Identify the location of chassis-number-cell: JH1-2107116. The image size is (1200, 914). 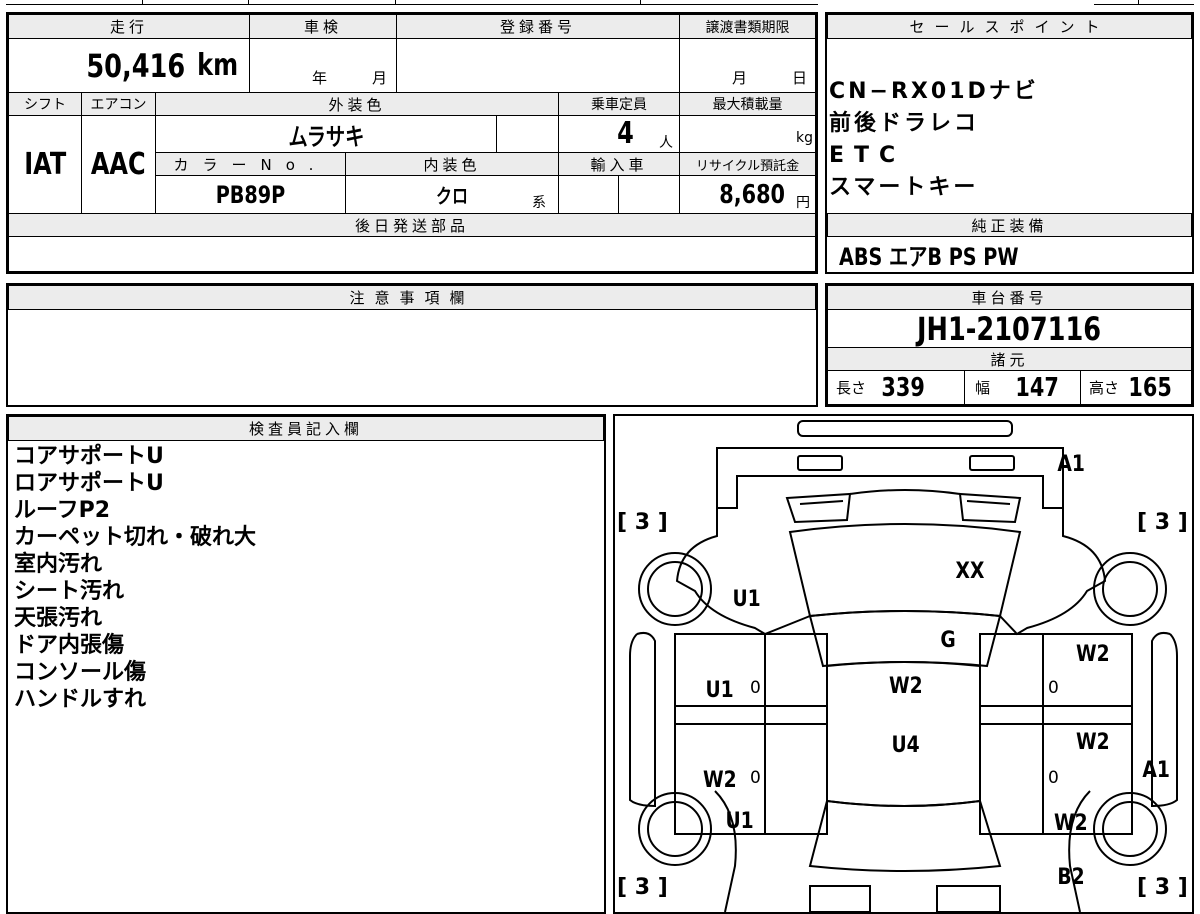
(1009, 328).